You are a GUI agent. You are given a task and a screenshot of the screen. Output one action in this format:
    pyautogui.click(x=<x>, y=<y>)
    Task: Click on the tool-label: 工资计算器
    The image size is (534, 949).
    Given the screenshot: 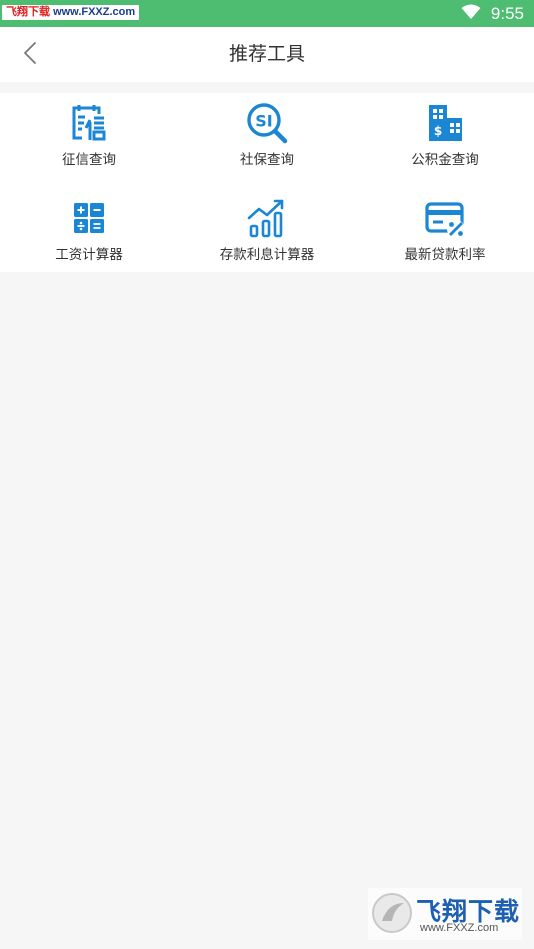 What is the action you would take?
    pyautogui.click(x=89, y=255)
    